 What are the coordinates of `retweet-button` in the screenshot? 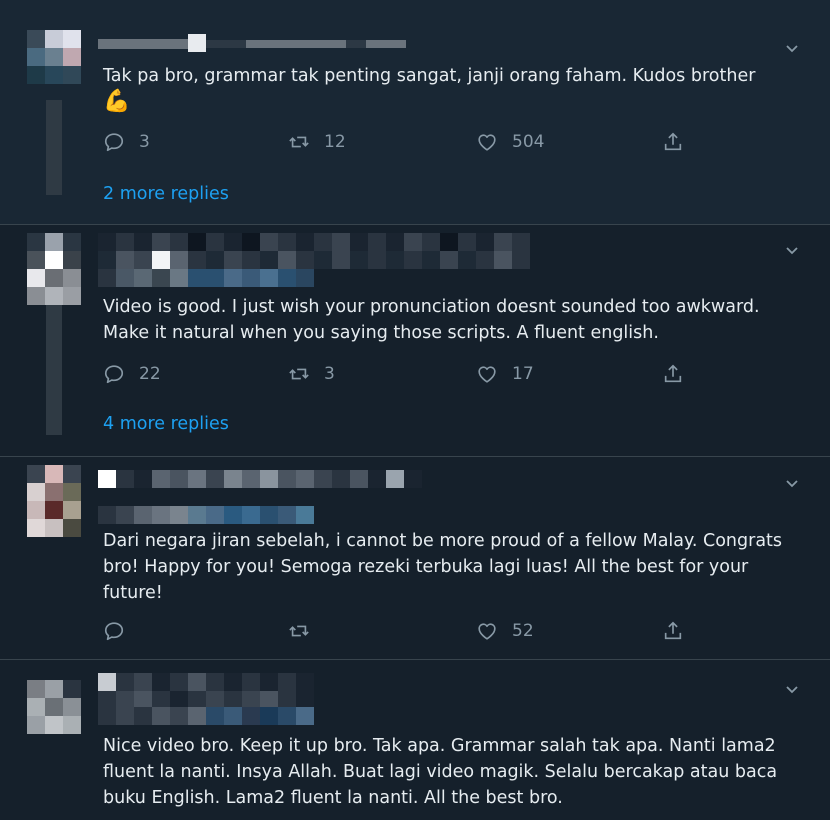 It's located at (306, 631).